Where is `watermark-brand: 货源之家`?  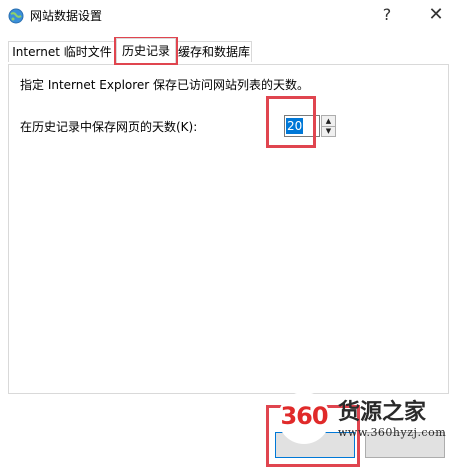 watermark-brand: 货源之家 is located at coordinates (382, 412).